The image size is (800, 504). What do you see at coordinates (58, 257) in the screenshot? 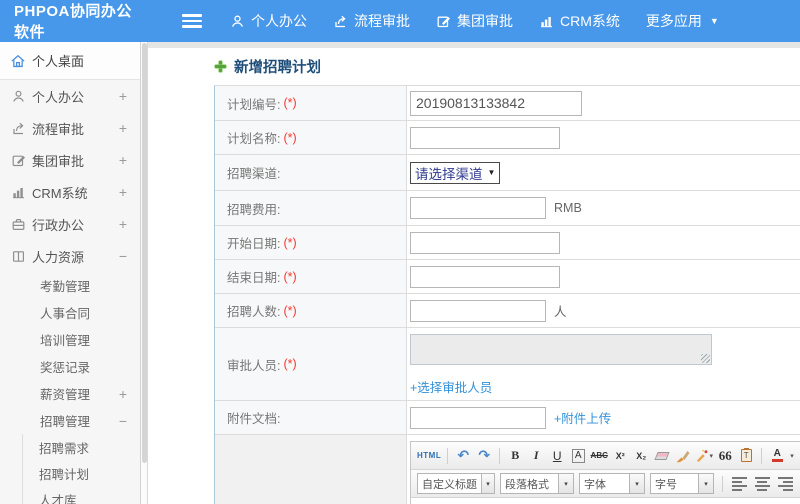
I see `sidebar-item-label: 人力资源` at bounding box center [58, 257].